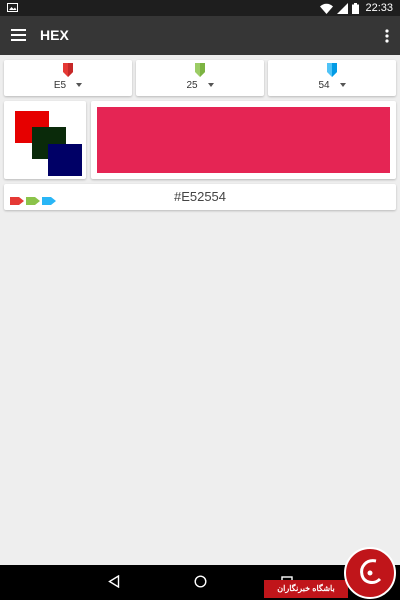 The width and height of the screenshot is (400, 600). Describe the element at coordinates (387, 36) in the screenshot. I see `more-vert-icon` at that location.